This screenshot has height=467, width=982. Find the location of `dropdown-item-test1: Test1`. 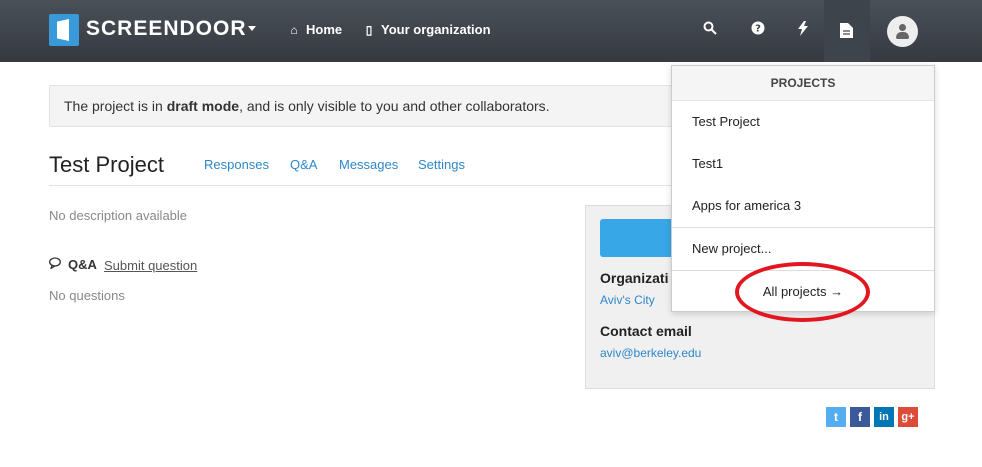

dropdown-item-test1: Test1 is located at coordinates (707, 163).